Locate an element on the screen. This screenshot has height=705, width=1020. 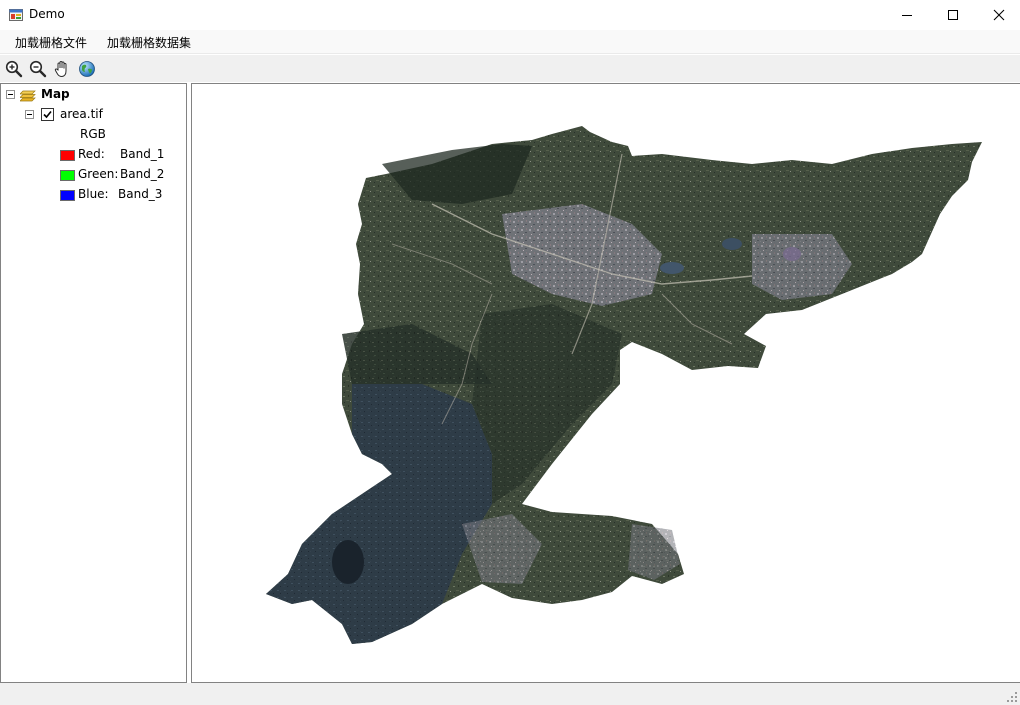
full-extent-globe-icon is located at coordinates (87, 69).